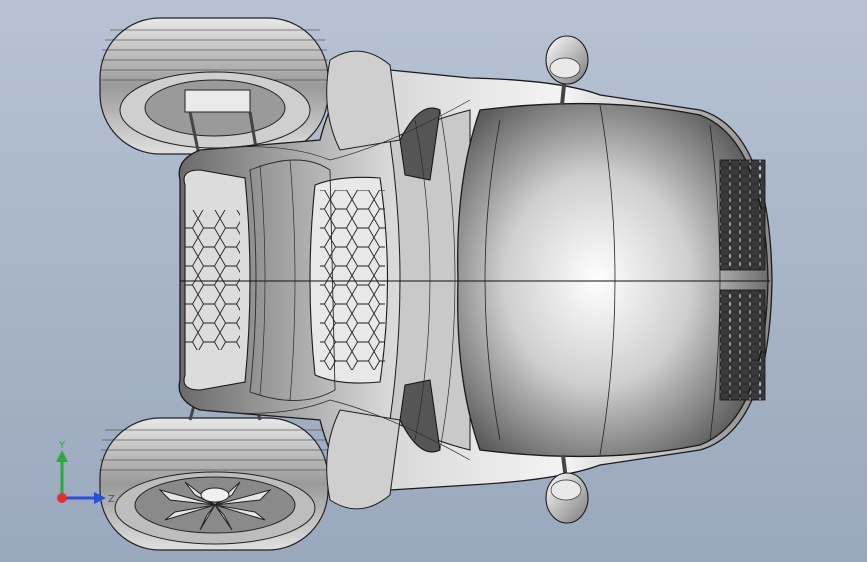  What do you see at coordinates (85, 472) in the screenshot?
I see `coordinate-triad: Y Z` at bounding box center [85, 472].